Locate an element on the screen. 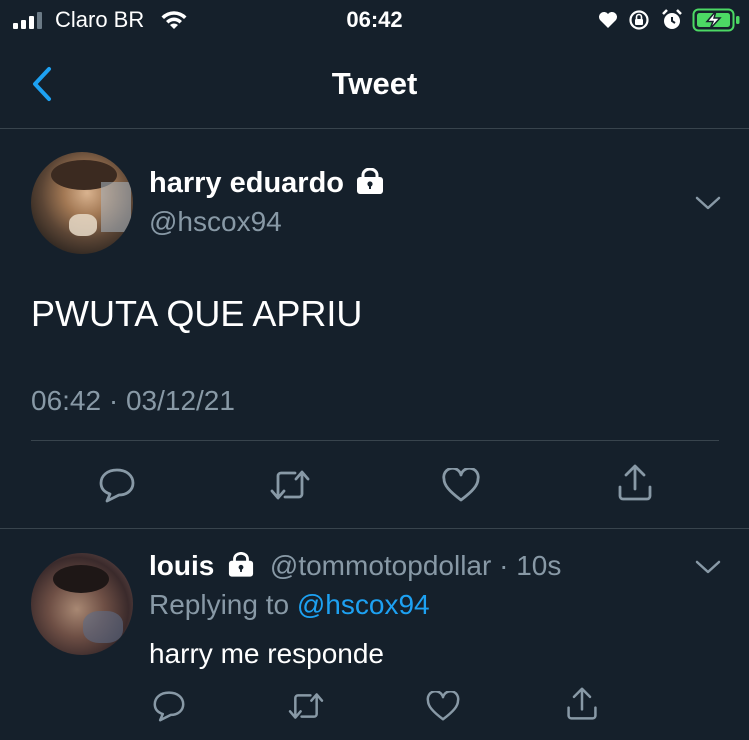 The image size is (749, 740). reply-author-handle: @tommotopdollar is located at coordinates (380, 565).